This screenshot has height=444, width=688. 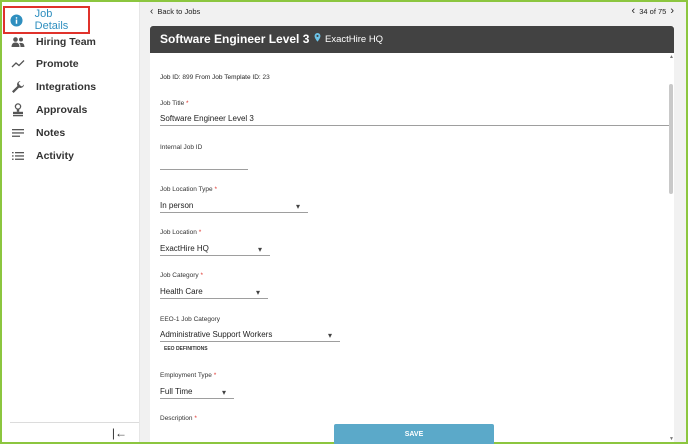 I want to click on sidebar-footer: |←, so click(x=74, y=431).